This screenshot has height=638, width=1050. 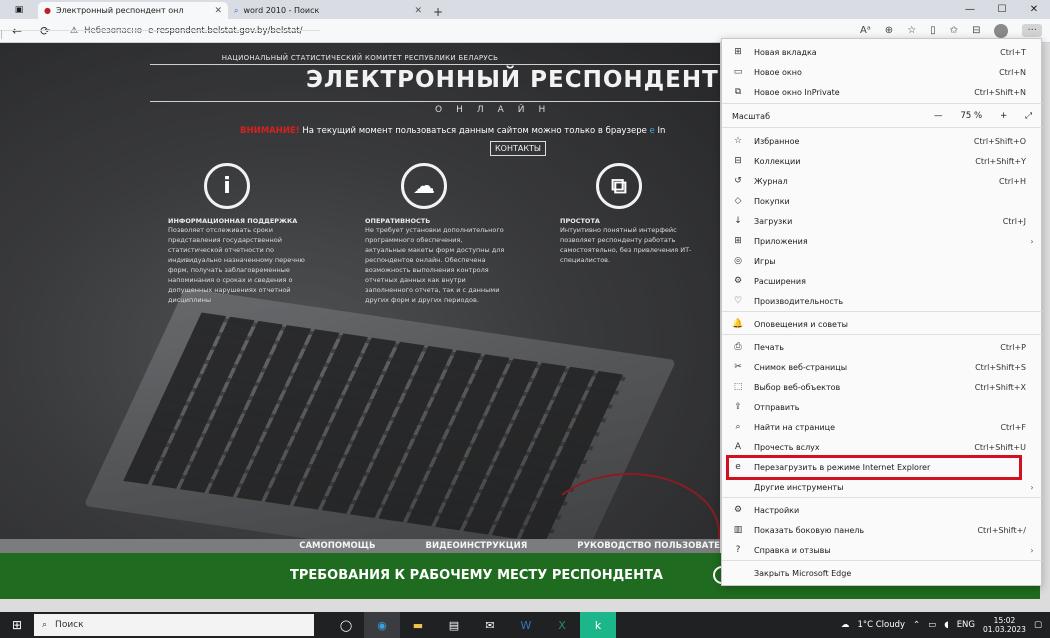 I want to click on video-instructions-link: ВИДЕОИНСТРУКЦИЯ, so click(x=477, y=546).